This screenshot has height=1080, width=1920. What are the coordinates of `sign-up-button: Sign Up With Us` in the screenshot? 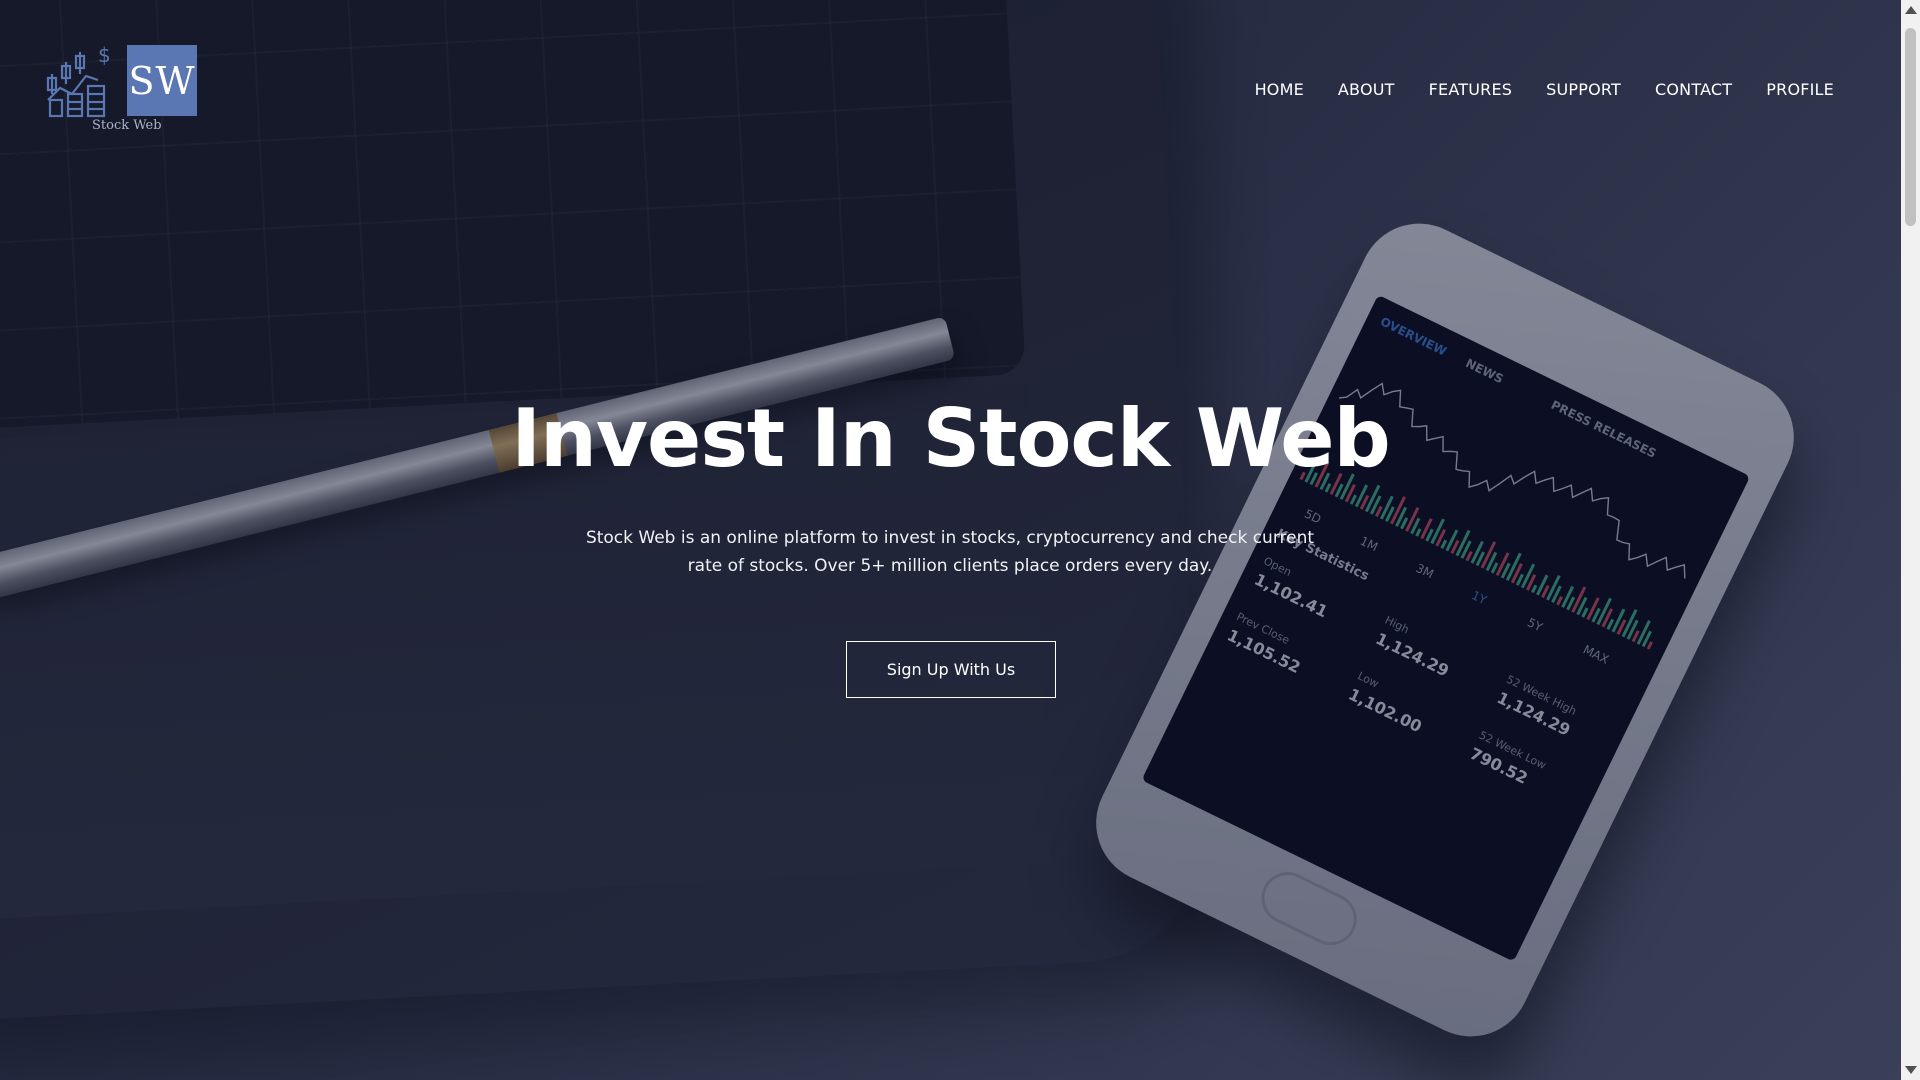 It's located at (951, 669).